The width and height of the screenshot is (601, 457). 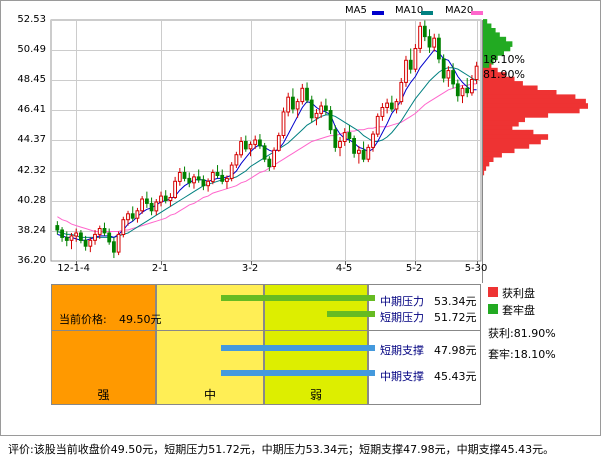 What do you see at coordinates (31, 139) in the screenshot?
I see `y-tick-label: 44.37` at bounding box center [31, 139].